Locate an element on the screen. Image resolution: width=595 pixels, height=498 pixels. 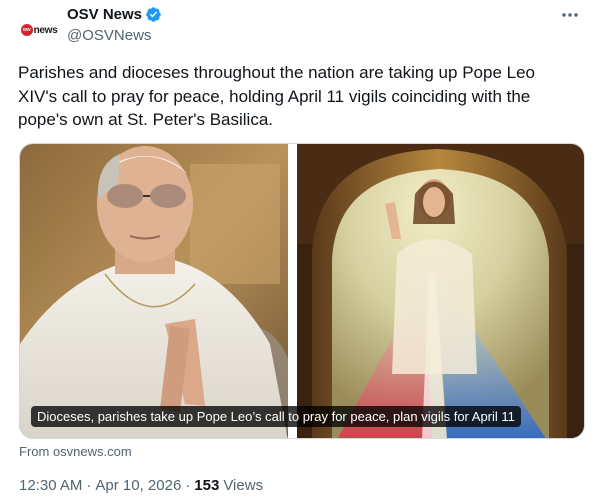
osv-news-logo: osv news is located at coordinates (39, 30).